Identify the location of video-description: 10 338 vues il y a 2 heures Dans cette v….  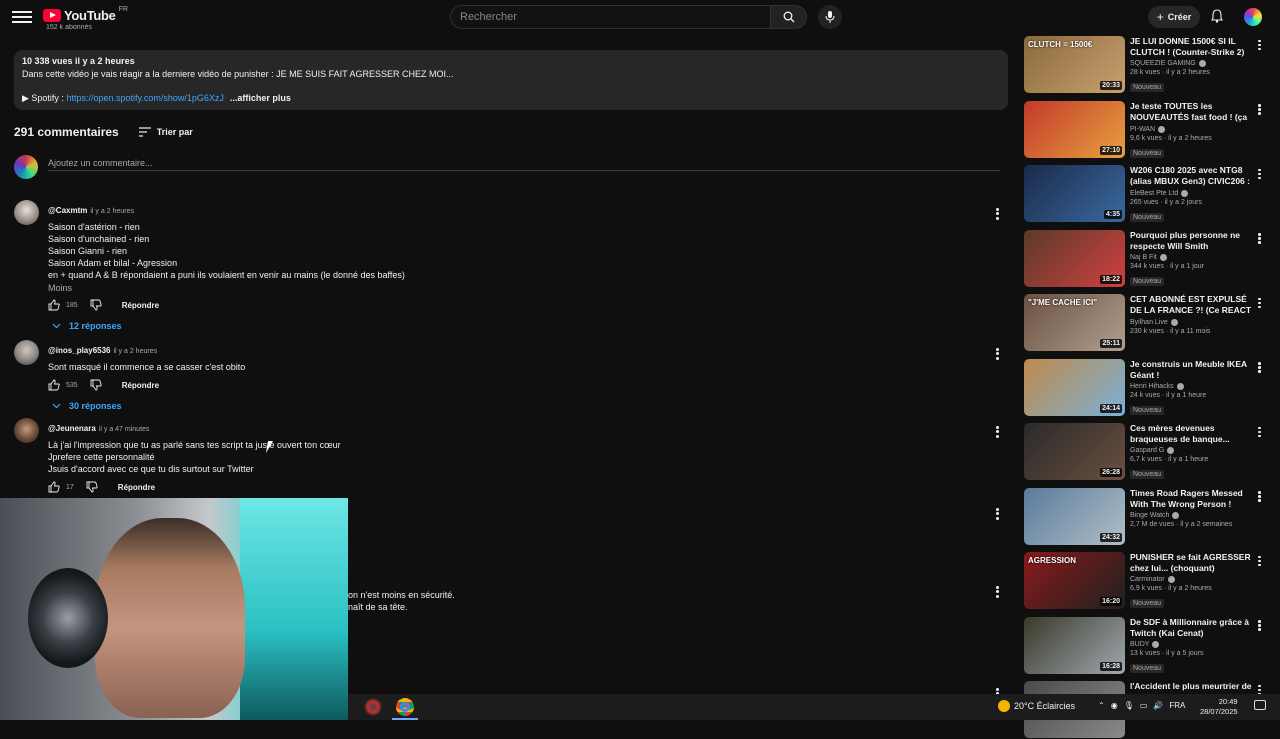
(511, 80).